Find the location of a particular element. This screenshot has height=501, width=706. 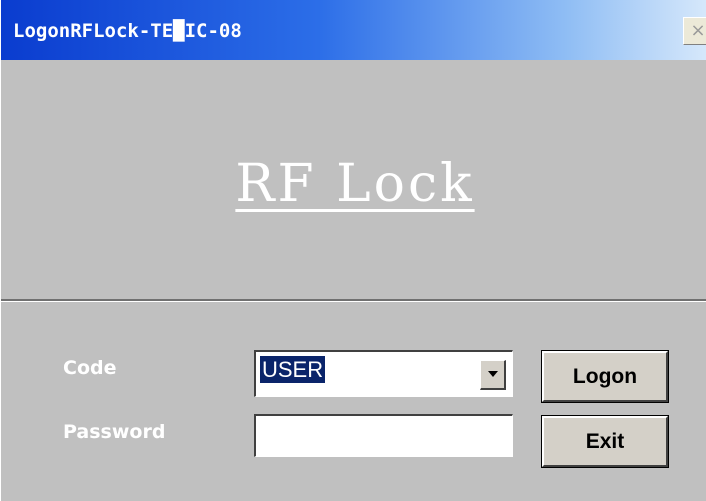

chevron-down-icon is located at coordinates (492, 374).